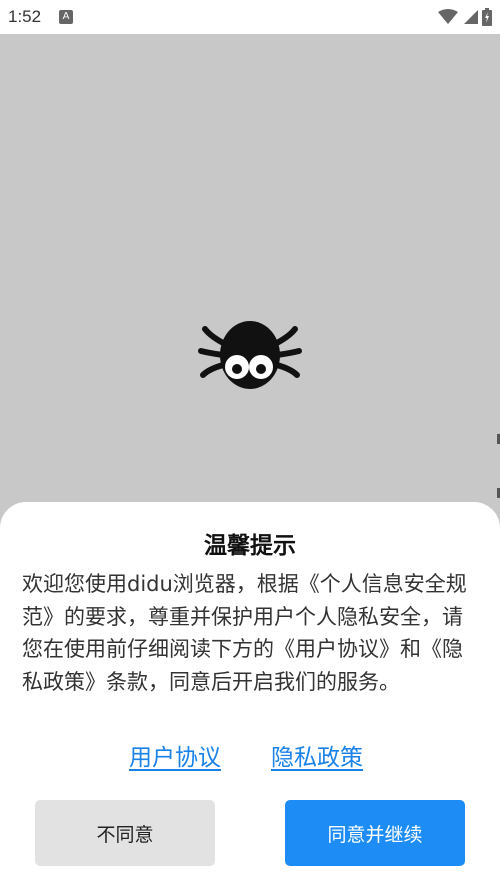 Image resolution: width=500 pixels, height=888 pixels. I want to click on notification-app-icon: A, so click(66, 17).